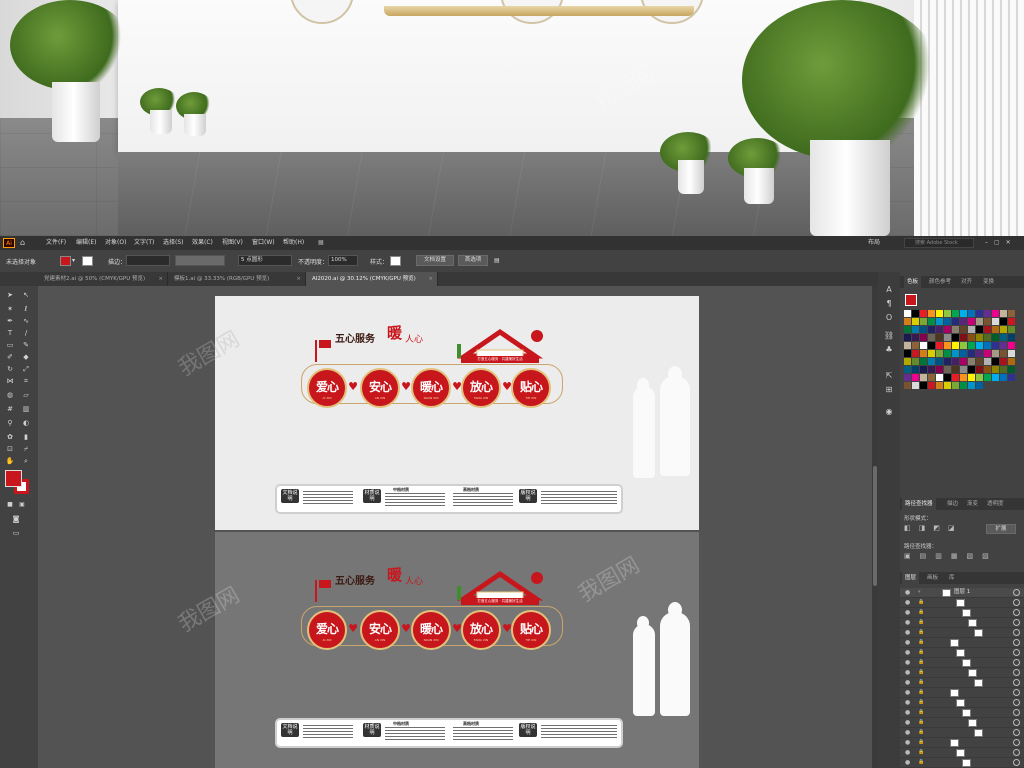  What do you see at coordinates (26, 309) in the screenshot?
I see `lasso-icon: ℓ` at bounding box center [26, 309].